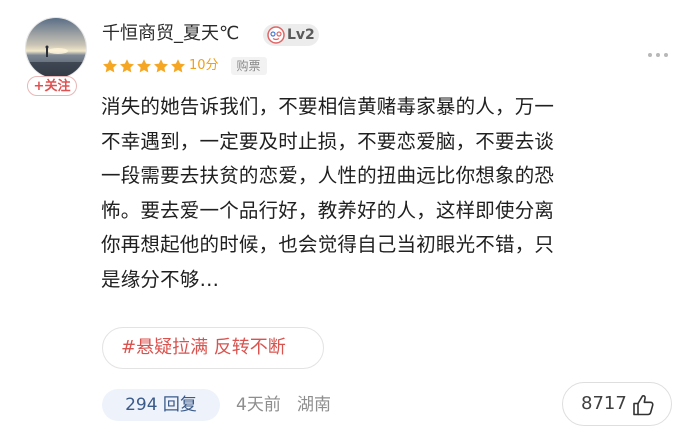 Image resolution: width=700 pixels, height=446 pixels. What do you see at coordinates (663, 49) in the screenshot?
I see `more-dots-icon` at bounding box center [663, 49].